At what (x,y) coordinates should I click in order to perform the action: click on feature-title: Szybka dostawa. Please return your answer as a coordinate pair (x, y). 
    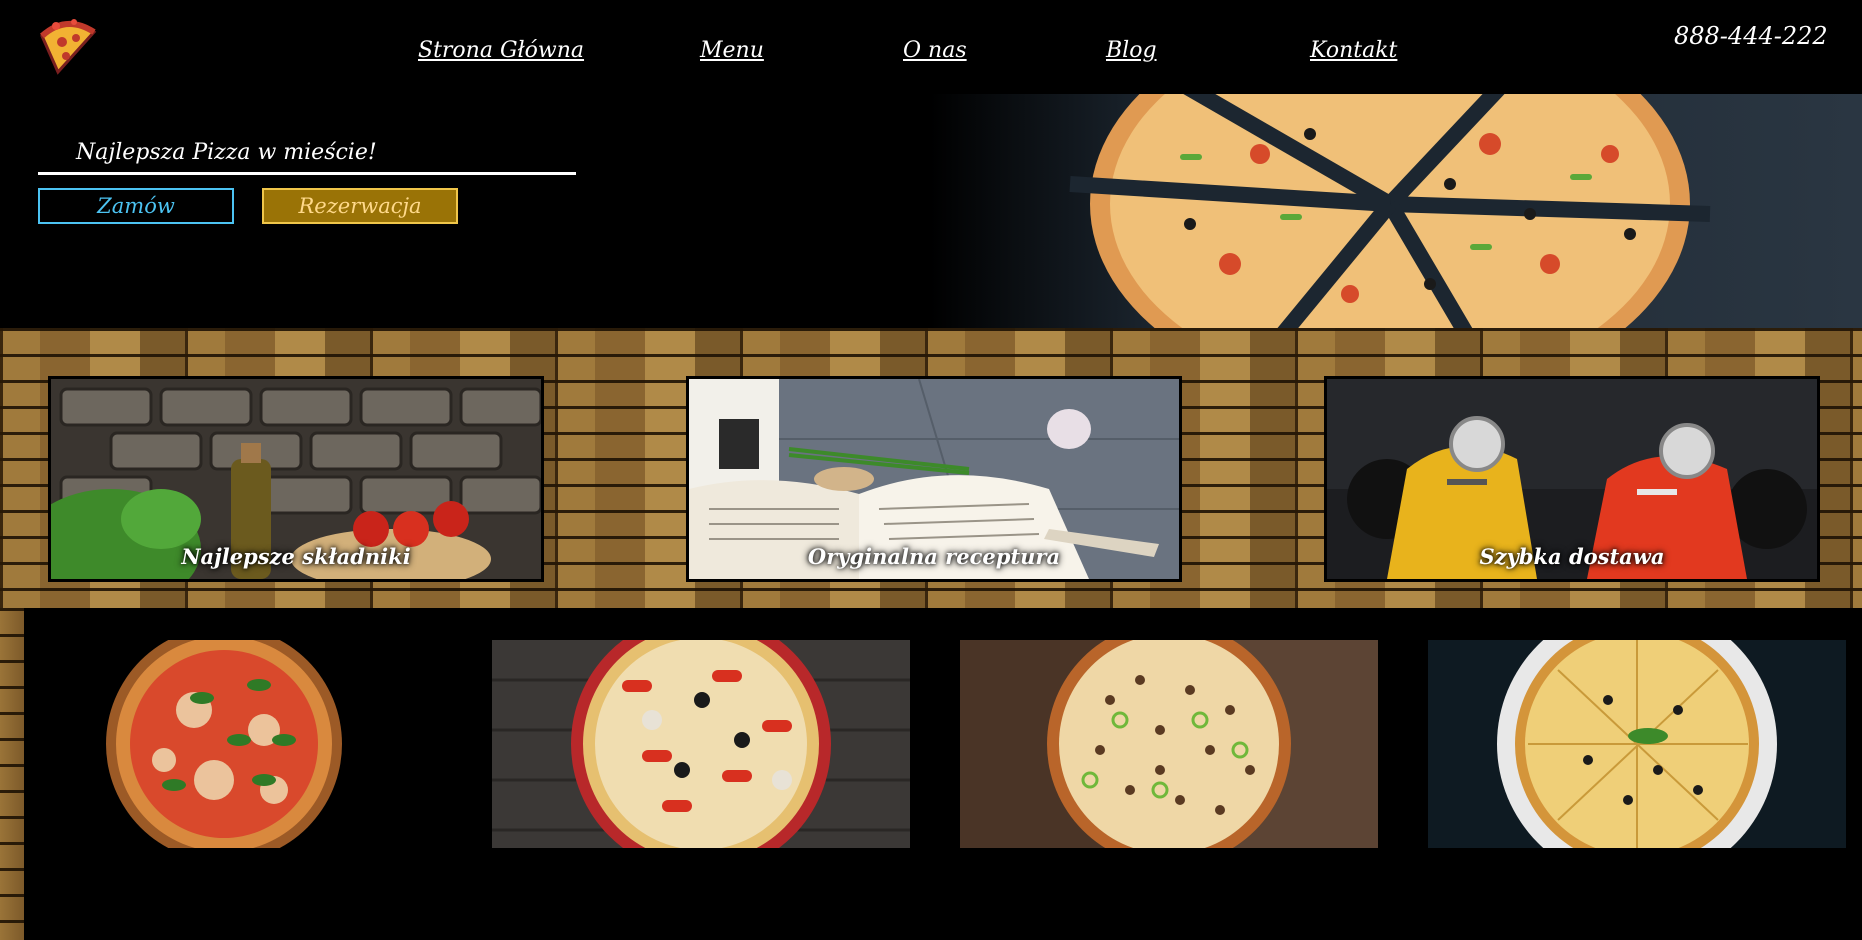
    Looking at the image, I should click on (1572, 556).